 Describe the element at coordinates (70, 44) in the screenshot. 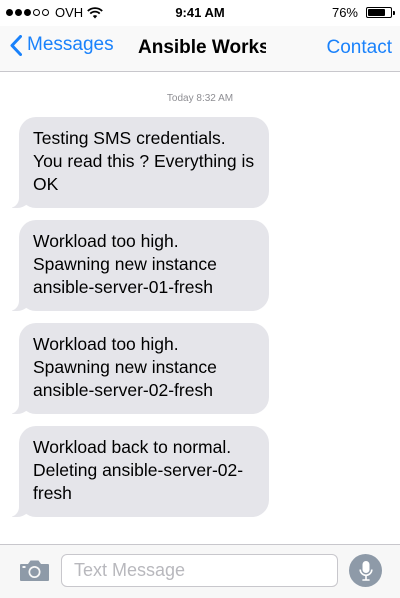

I see `back-button-label: Messages` at that location.